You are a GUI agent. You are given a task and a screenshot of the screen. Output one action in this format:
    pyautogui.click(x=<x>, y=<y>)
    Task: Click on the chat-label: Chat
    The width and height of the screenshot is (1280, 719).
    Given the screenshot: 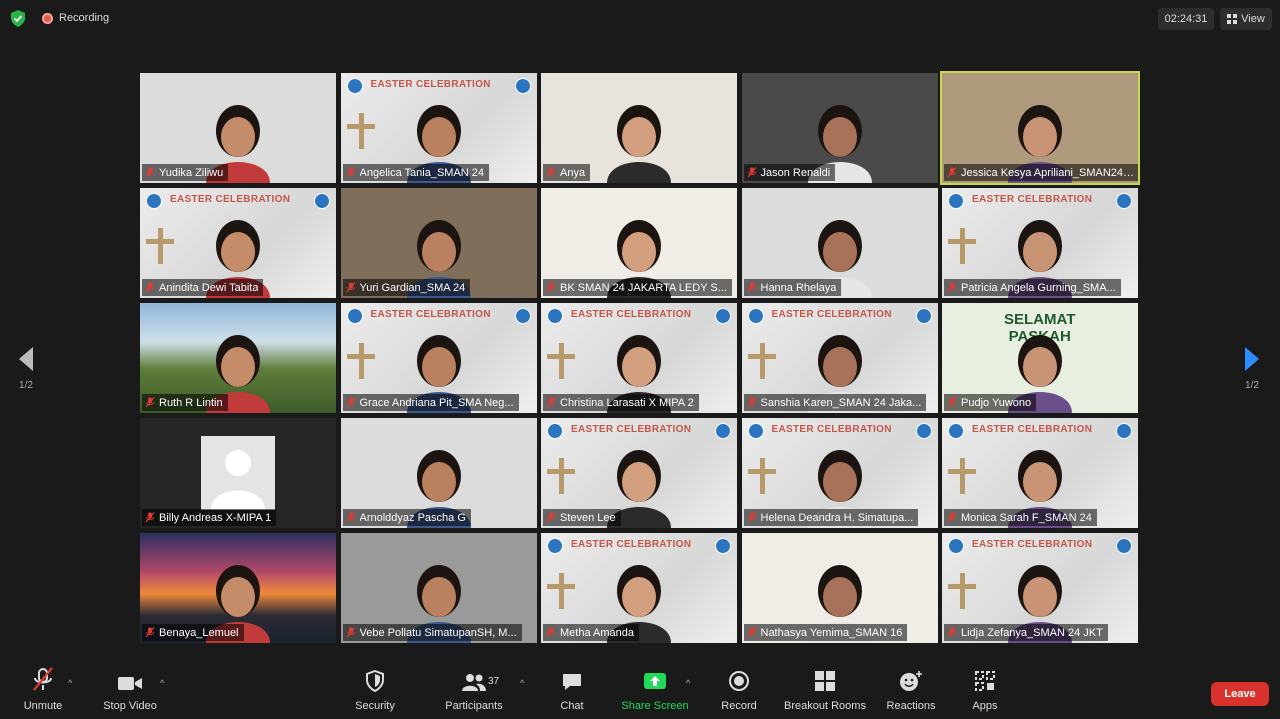 What is the action you would take?
    pyautogui.click(x=572, y=706)
    